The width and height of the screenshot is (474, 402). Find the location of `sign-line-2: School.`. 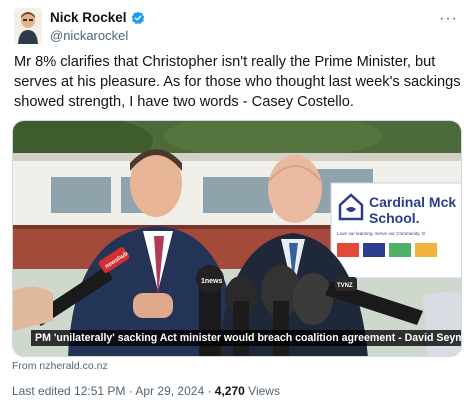

sign-line-2: School. is located at coordinates (394, 218).